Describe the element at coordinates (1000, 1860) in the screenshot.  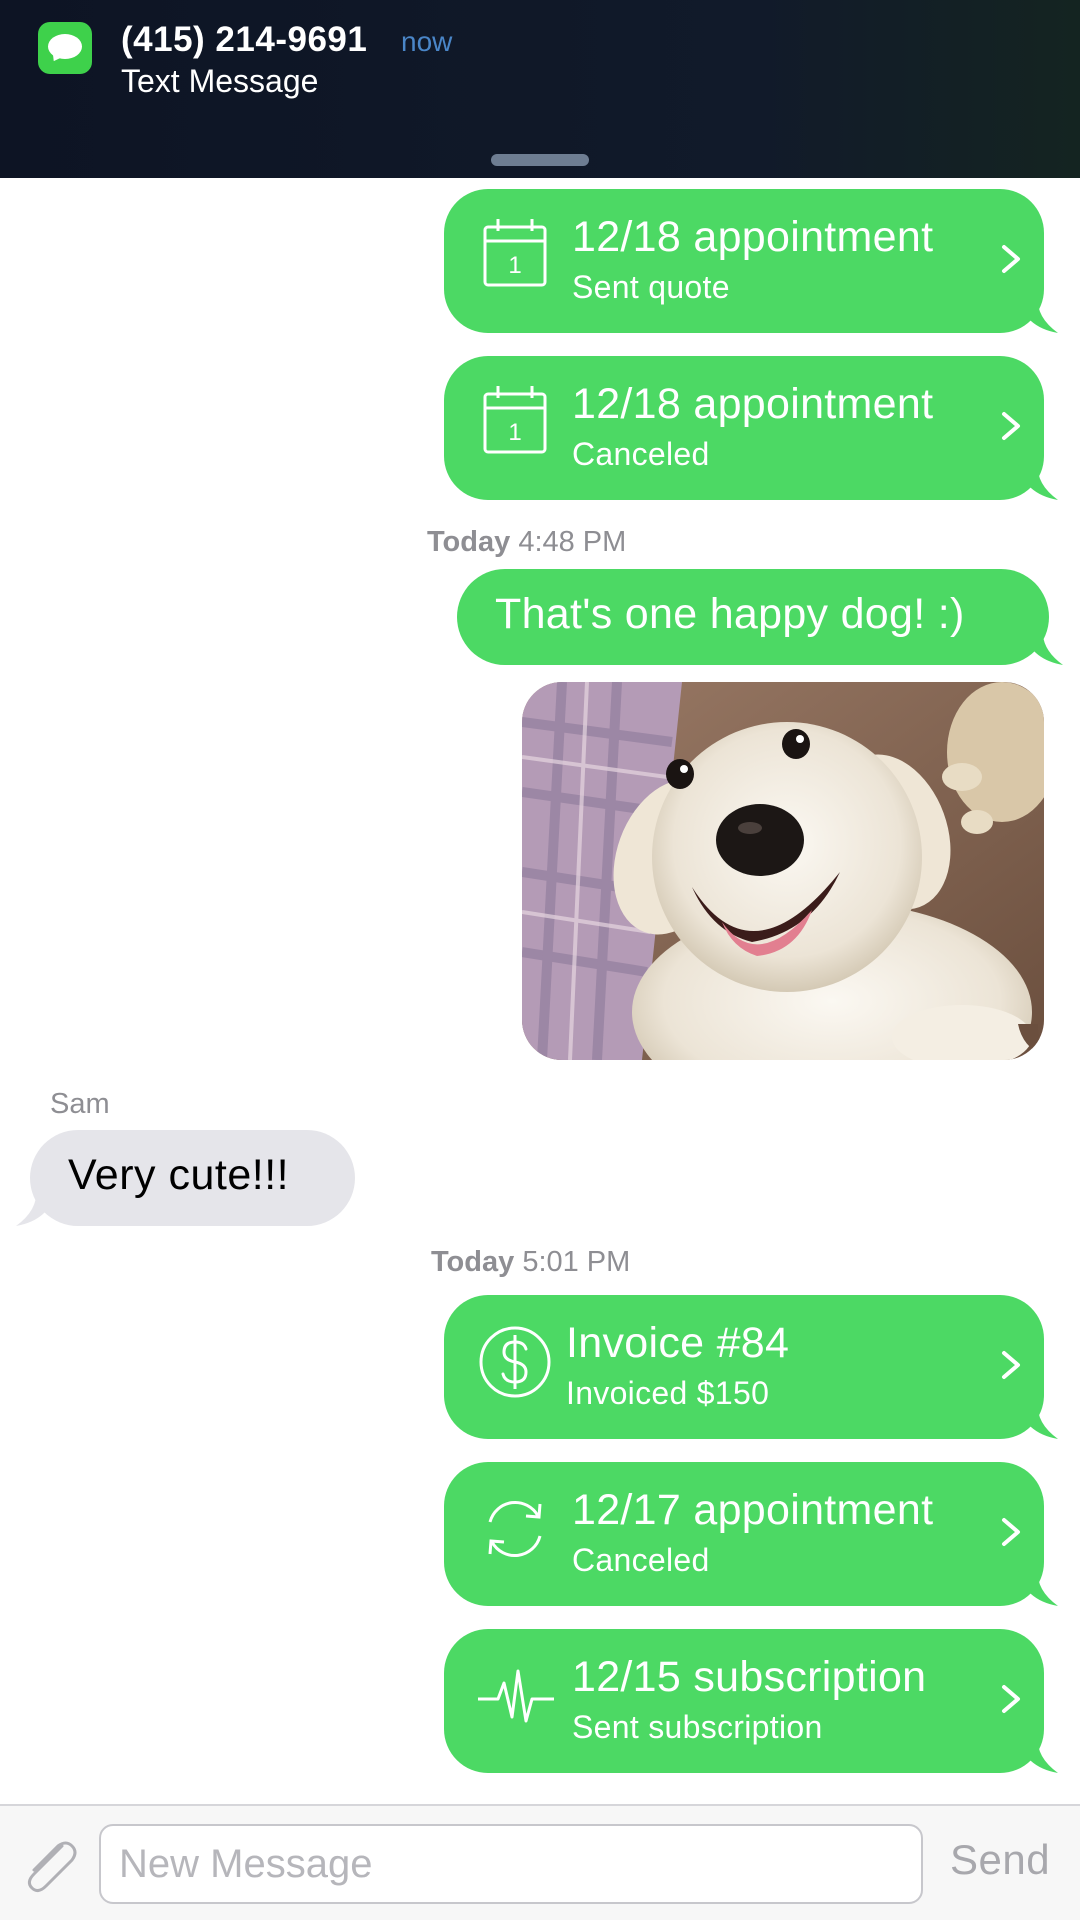
I see `send-button: Send` at that location.